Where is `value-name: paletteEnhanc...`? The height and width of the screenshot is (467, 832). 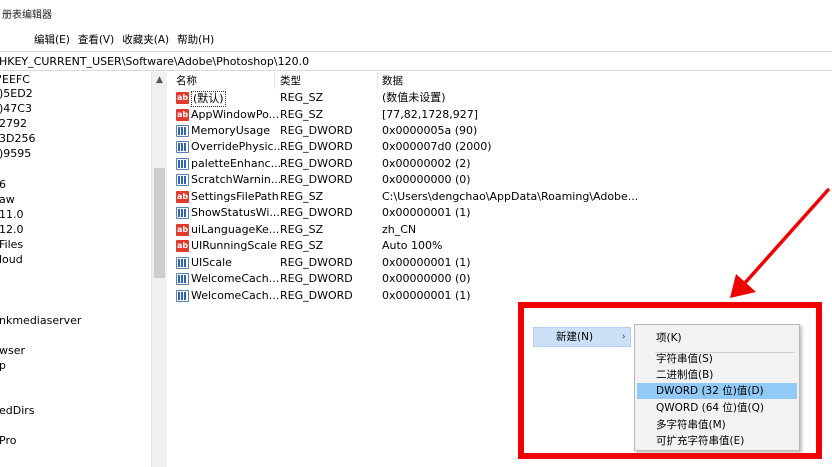
value-name: paletteEnhanc... is located at coordinates (236, 163).